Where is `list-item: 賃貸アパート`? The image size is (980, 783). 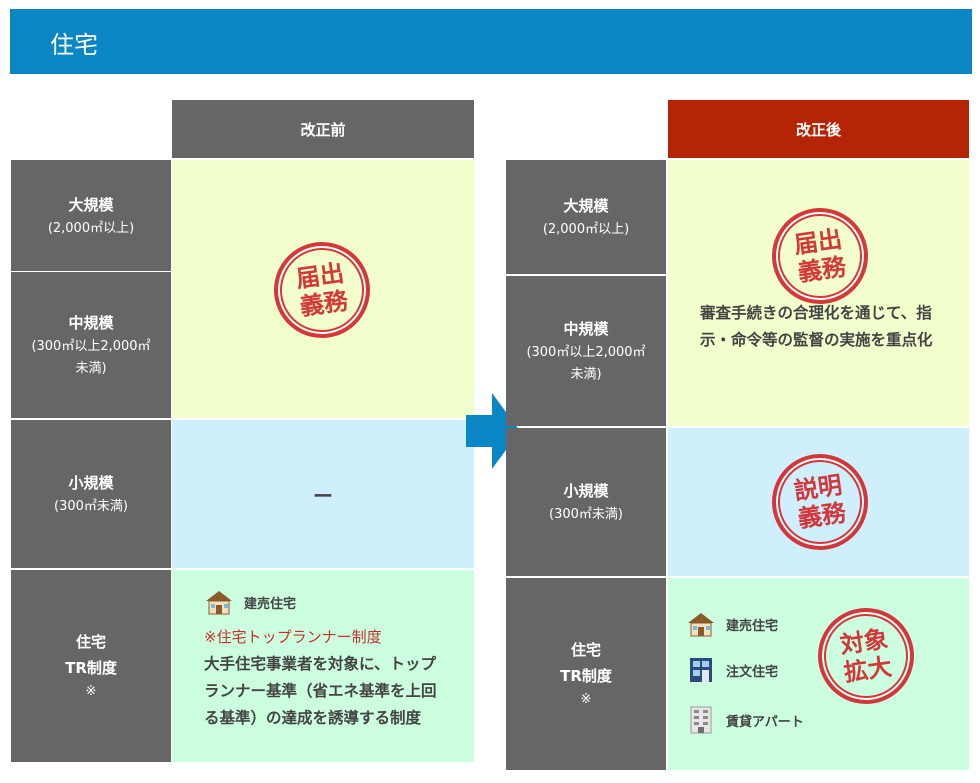 list-item: 賃貸アパート is located at coordinates (745, 720).